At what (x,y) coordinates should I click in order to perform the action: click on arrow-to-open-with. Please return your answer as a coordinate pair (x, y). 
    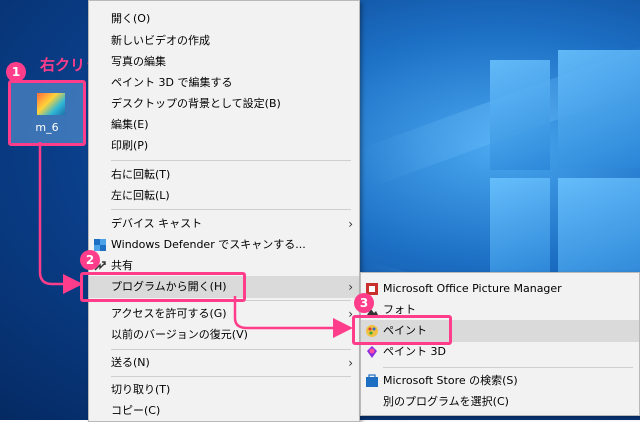
    Looking at the image, I should click on (60, 218).